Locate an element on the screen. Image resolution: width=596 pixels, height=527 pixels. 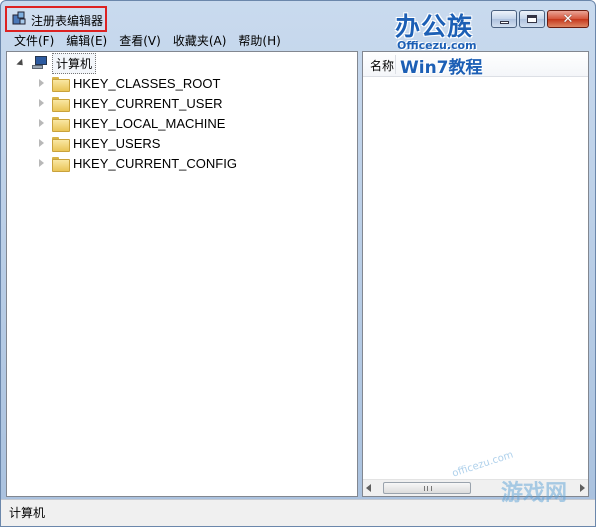
minimize-icon is located at coordinates (504, 22).